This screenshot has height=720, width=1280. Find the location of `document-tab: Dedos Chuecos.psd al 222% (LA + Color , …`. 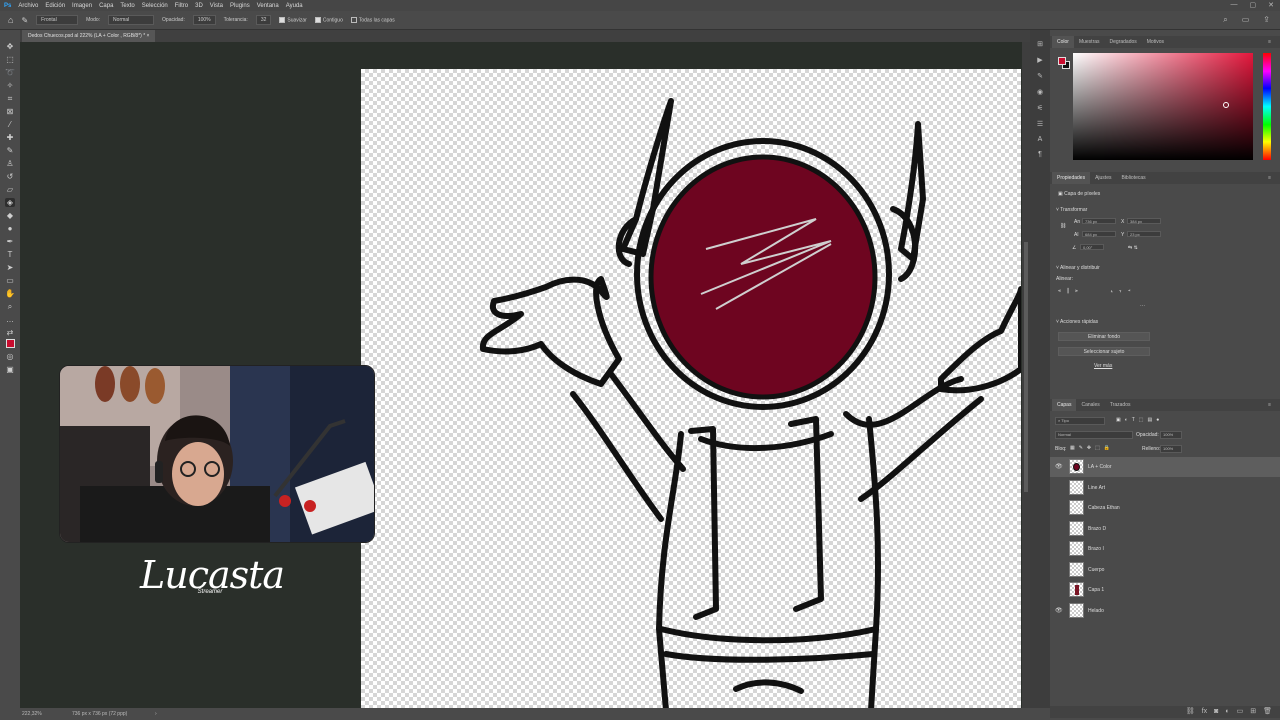

document-tab: Dedos Chuecos.psd al 222% (LA + Color , … is located at coordinates (89, 36).